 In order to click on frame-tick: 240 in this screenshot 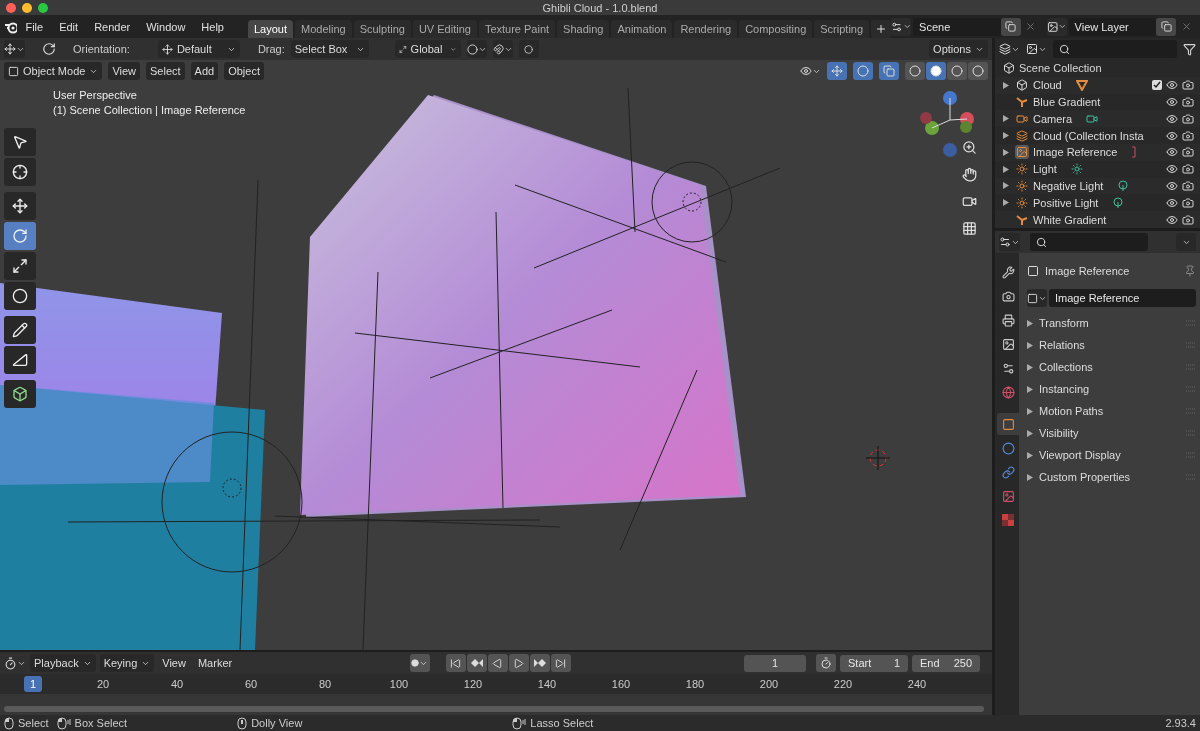, I will do `click(917, 684)`.